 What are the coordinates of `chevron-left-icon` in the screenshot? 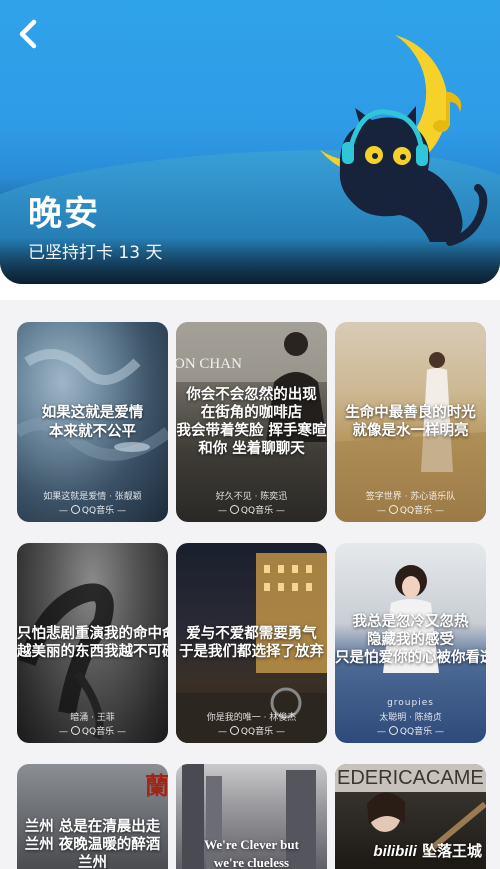 It's located at (28, 34).